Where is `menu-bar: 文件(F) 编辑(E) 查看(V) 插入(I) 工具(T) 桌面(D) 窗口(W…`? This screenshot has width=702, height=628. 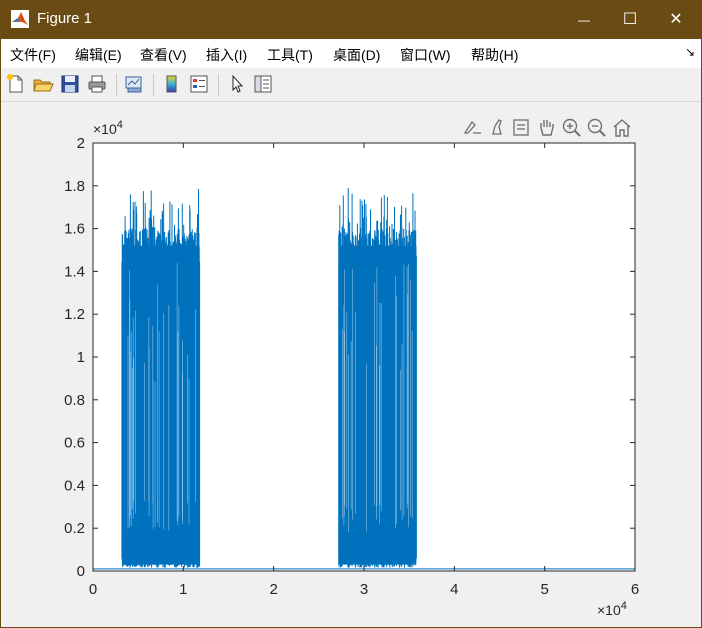 menu-bar: 文件(F) 编辑(E) 查看(V) 插入(I) 工具(T) 桌面(D) 窗口(W… is located at coordinates (351, 53).